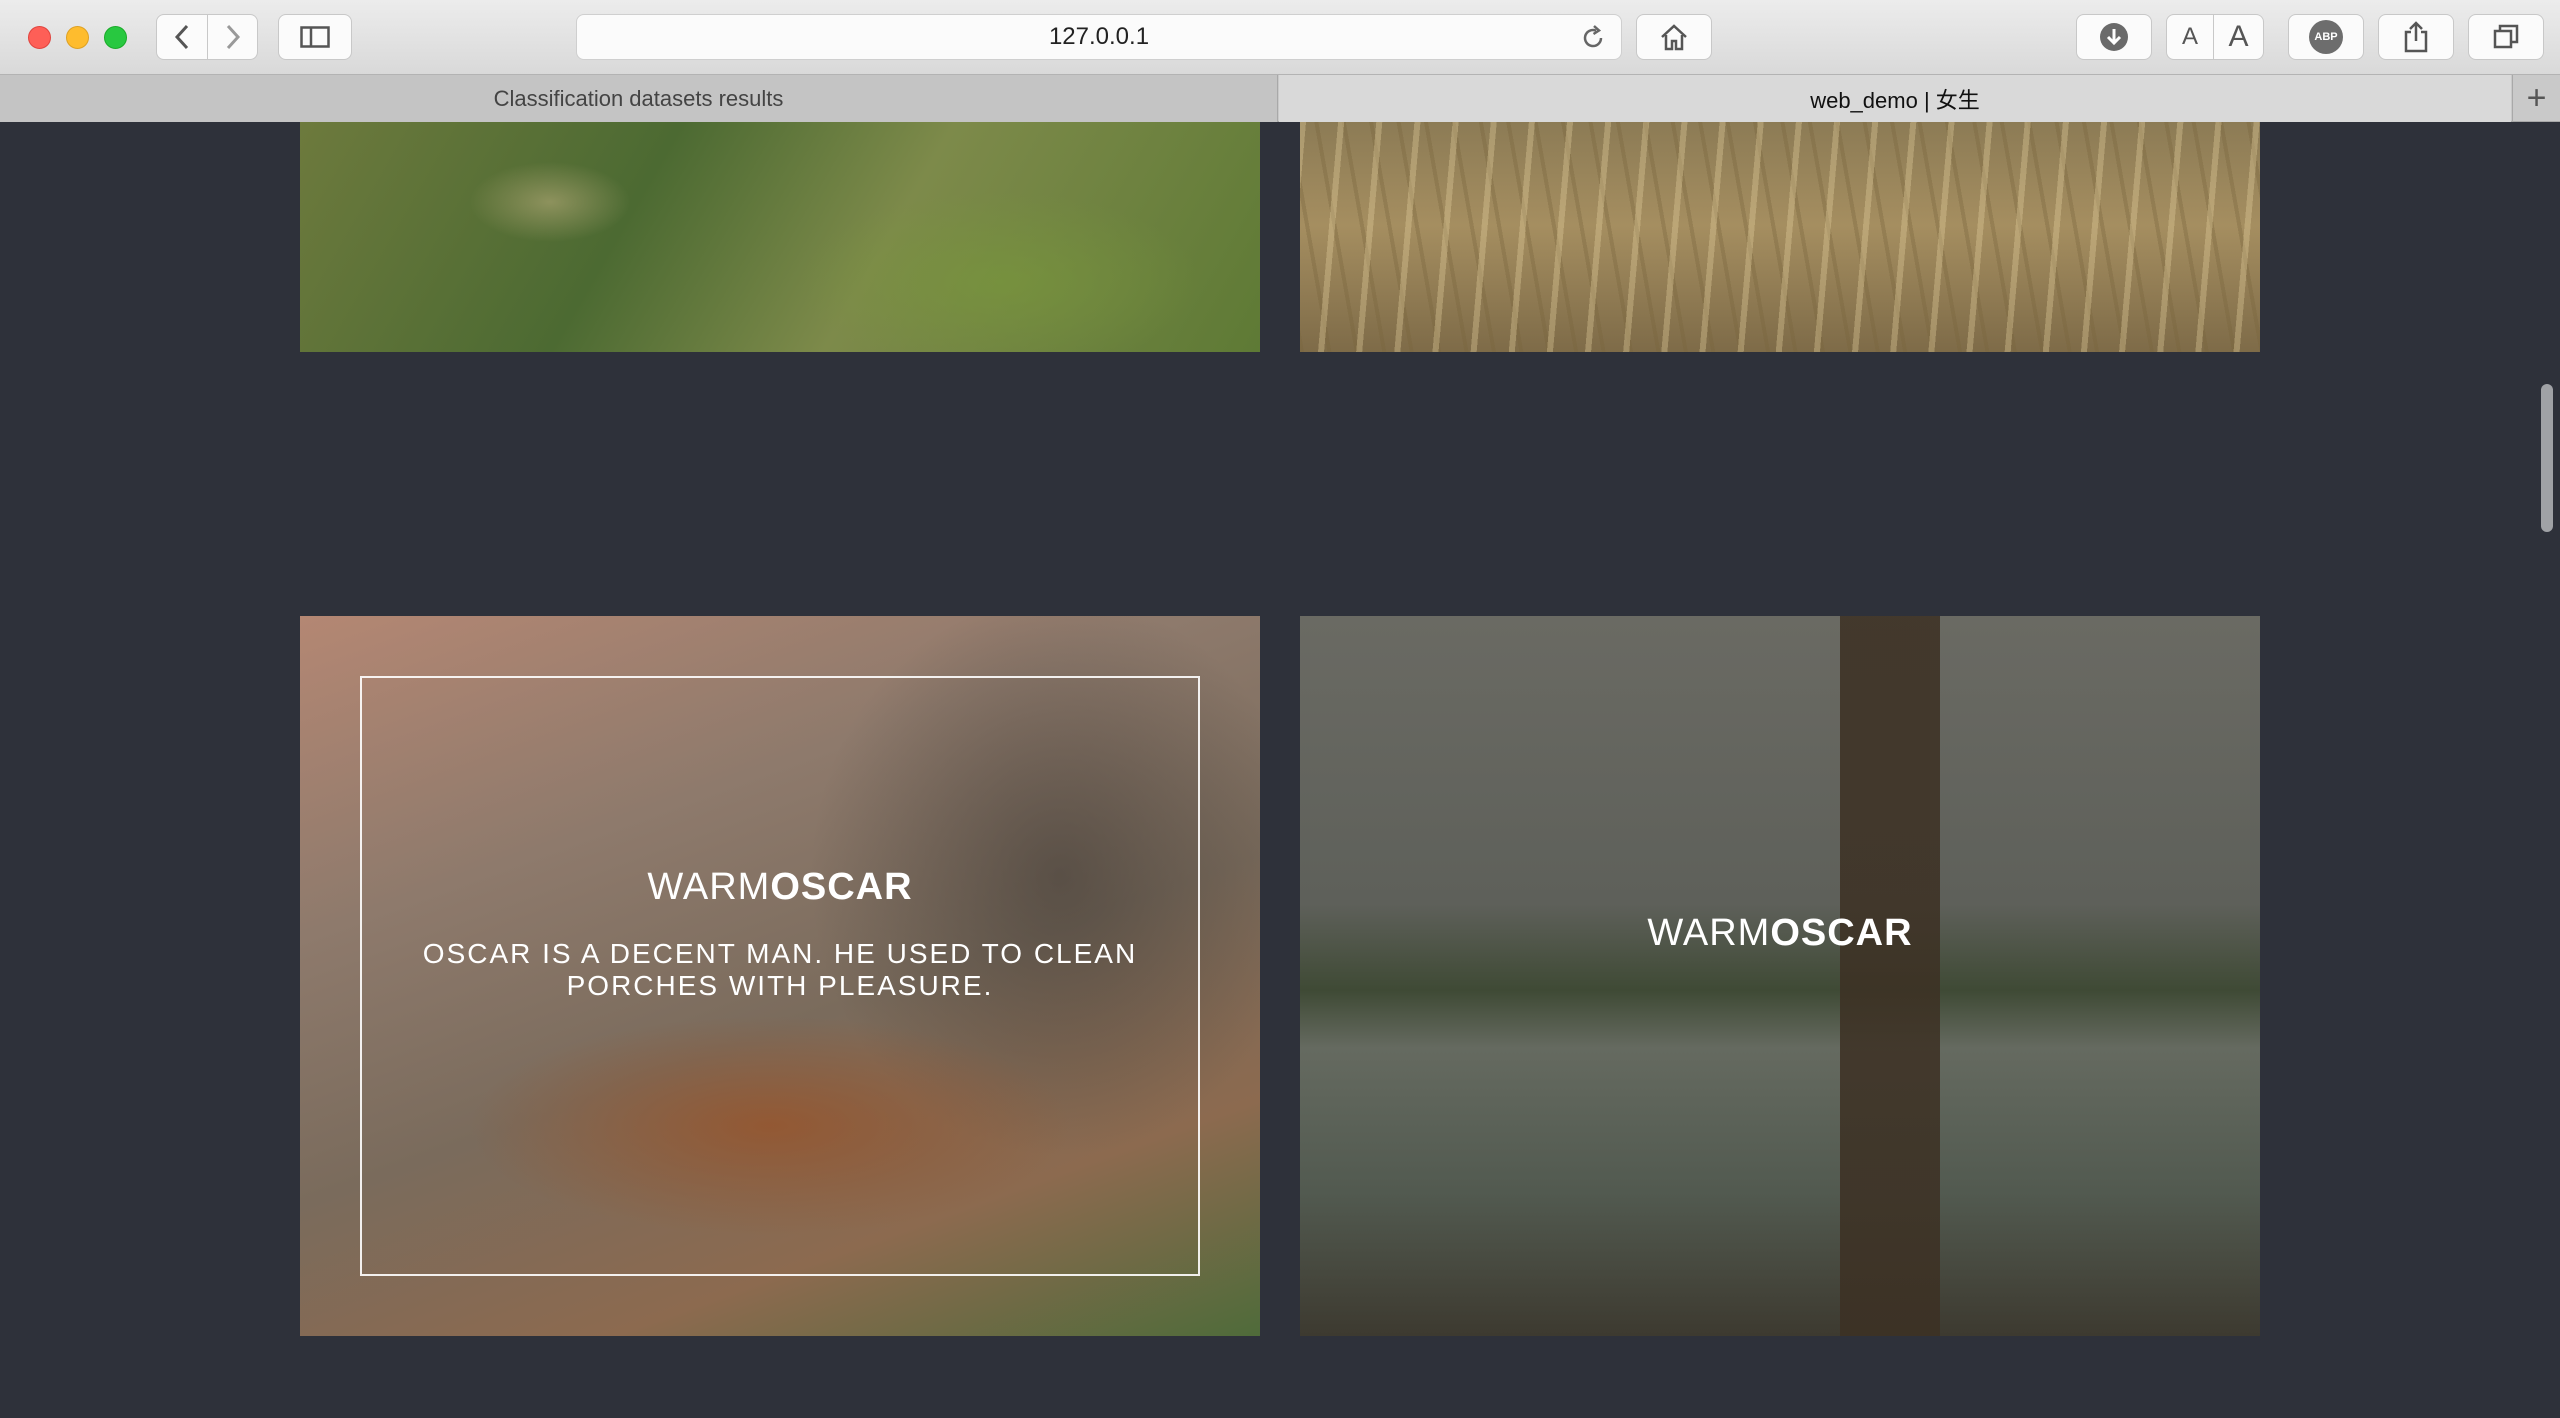  I want to click on forward-button, so click(233, 37).